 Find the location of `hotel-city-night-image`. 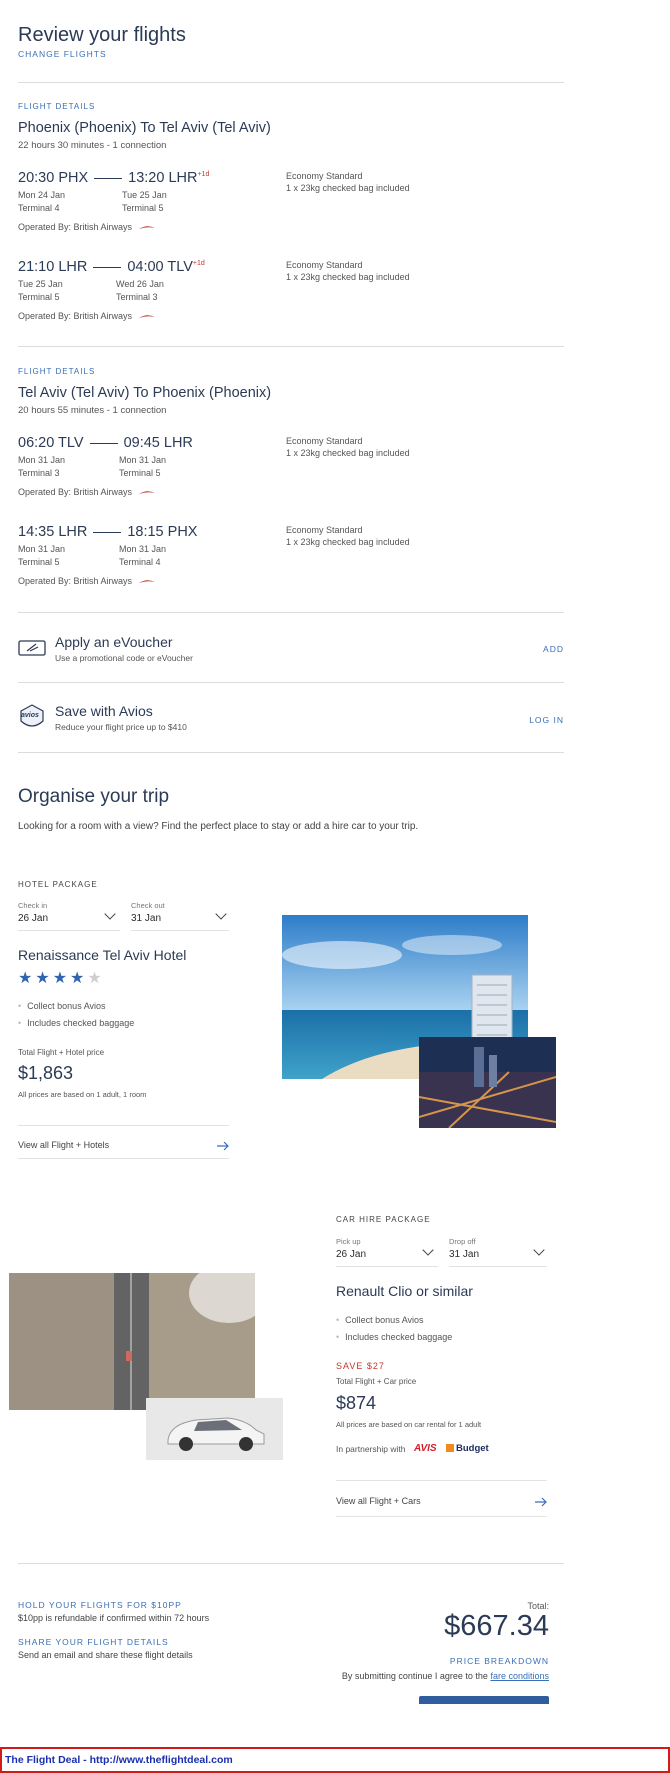

hotel-city-night-image is located at coordinates (487, 1082).